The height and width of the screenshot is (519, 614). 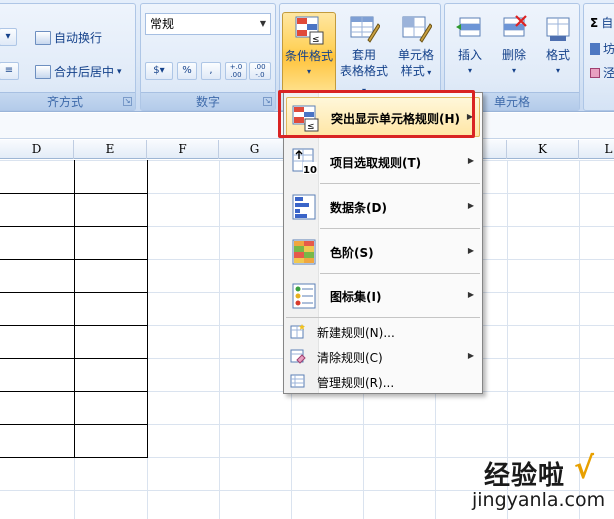 I want to click on column-header-D: D, so click(x=37, y=149).